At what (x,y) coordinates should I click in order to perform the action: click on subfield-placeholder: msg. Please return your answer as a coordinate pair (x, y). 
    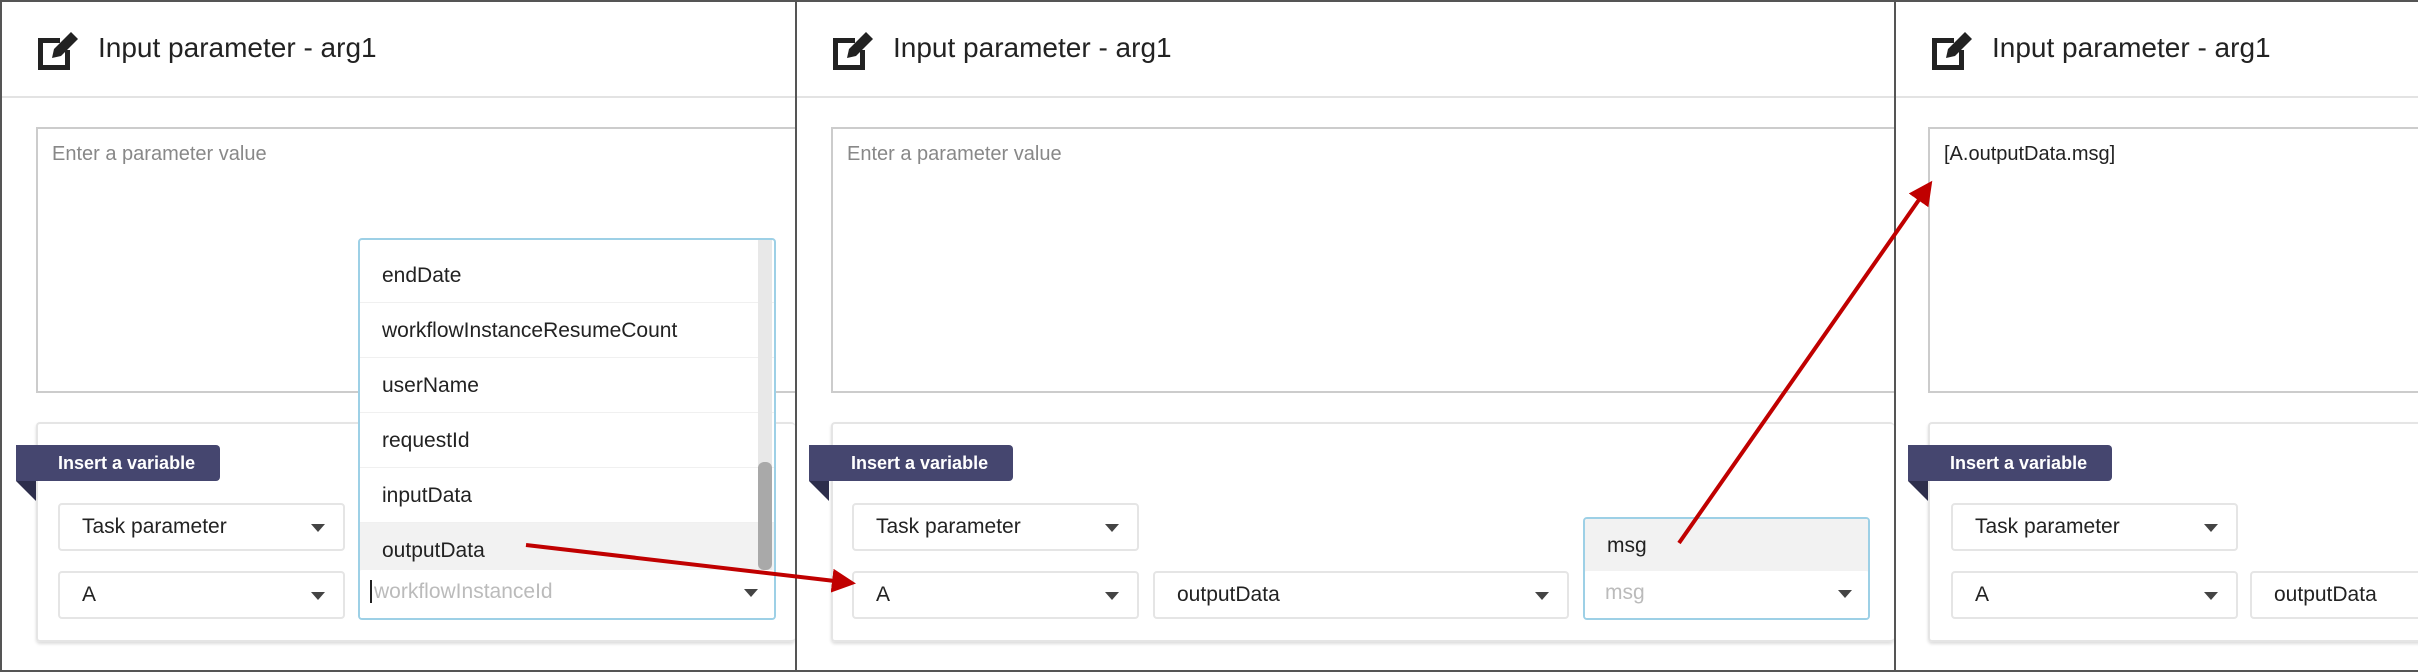
    Looking at the image, I should click on (1625, 592).